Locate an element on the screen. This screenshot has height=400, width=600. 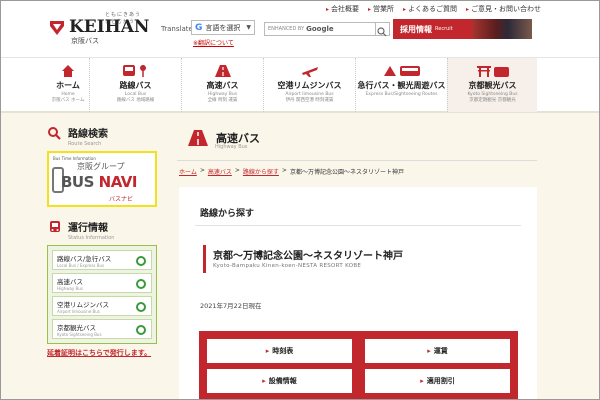
site-search-input: ENHANCED BY Google is located at coordinates (320, 29).